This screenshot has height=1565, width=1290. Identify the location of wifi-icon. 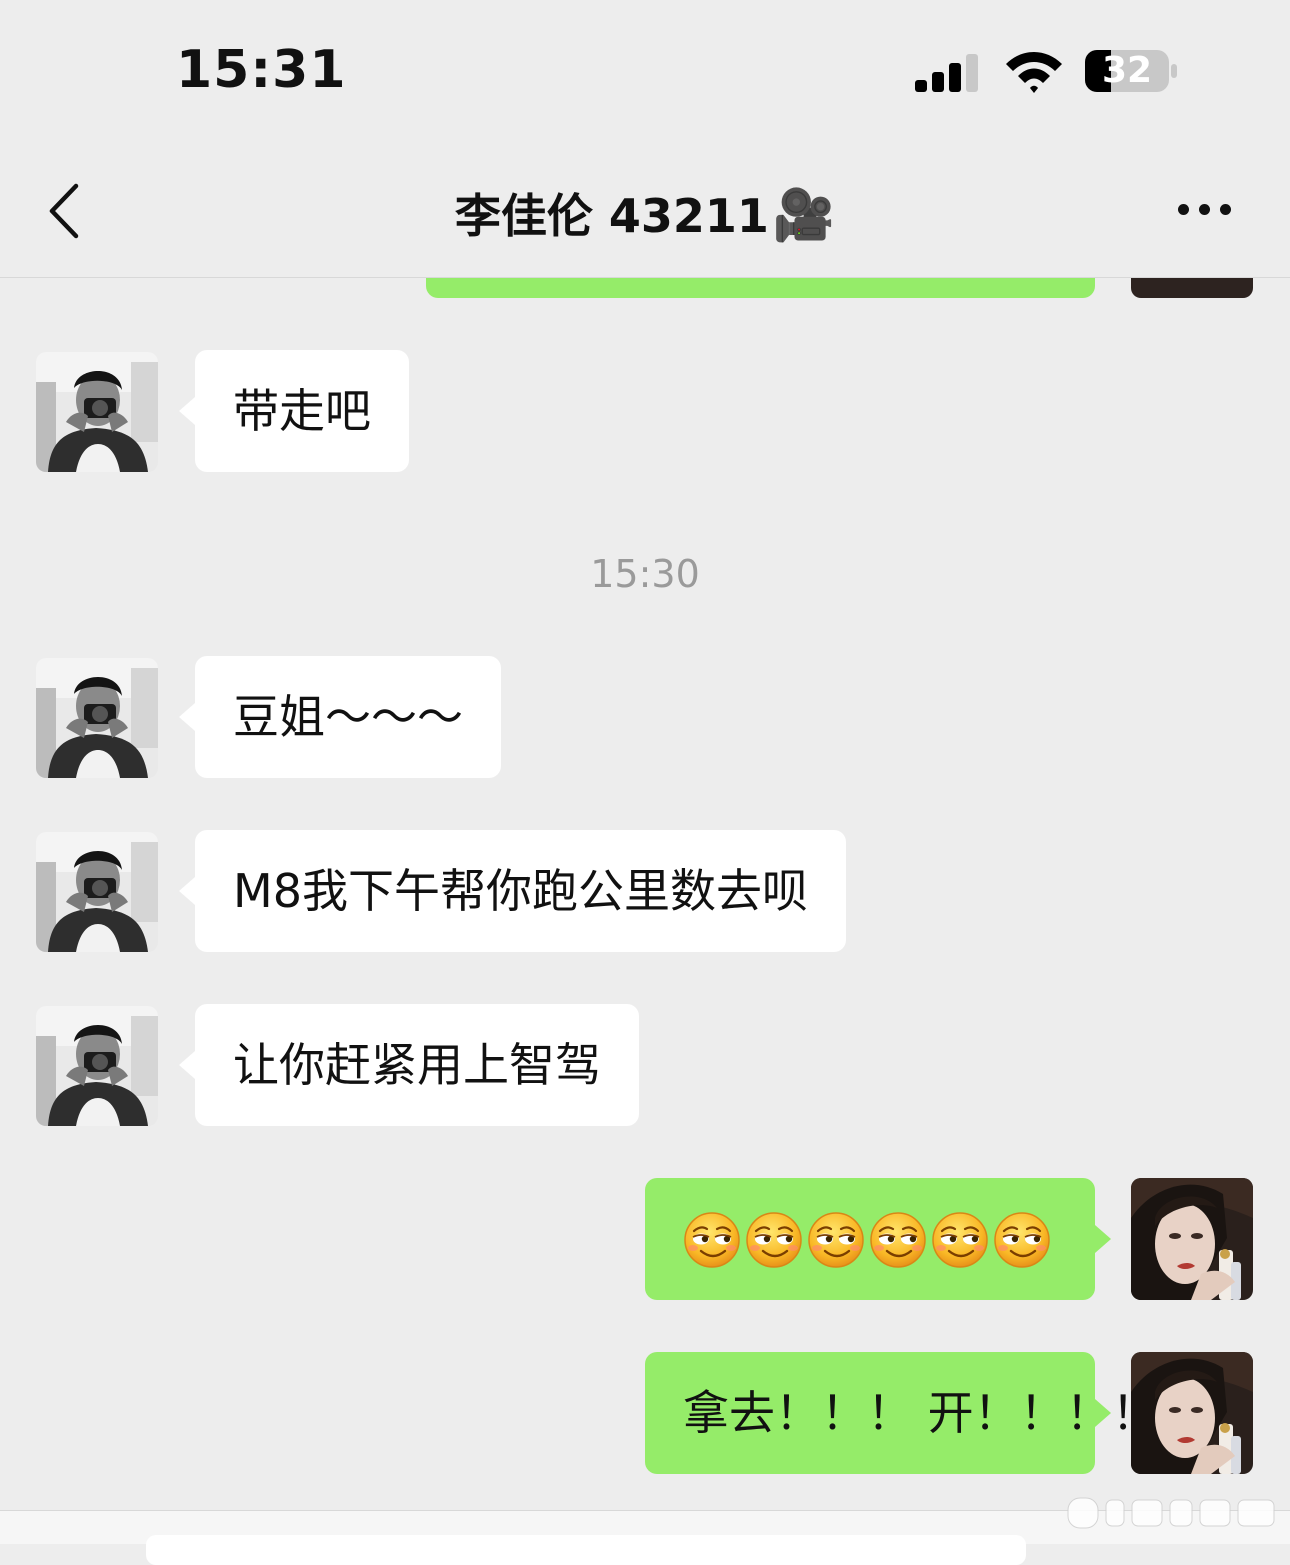
(1034, 72).